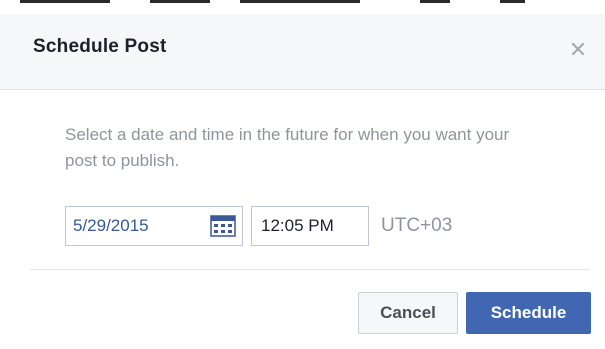 The image size is (605, 349). Describe the element at coordinates (100, 46) in the screenshot. I see `dialog-title: Schedule Post` at that location.